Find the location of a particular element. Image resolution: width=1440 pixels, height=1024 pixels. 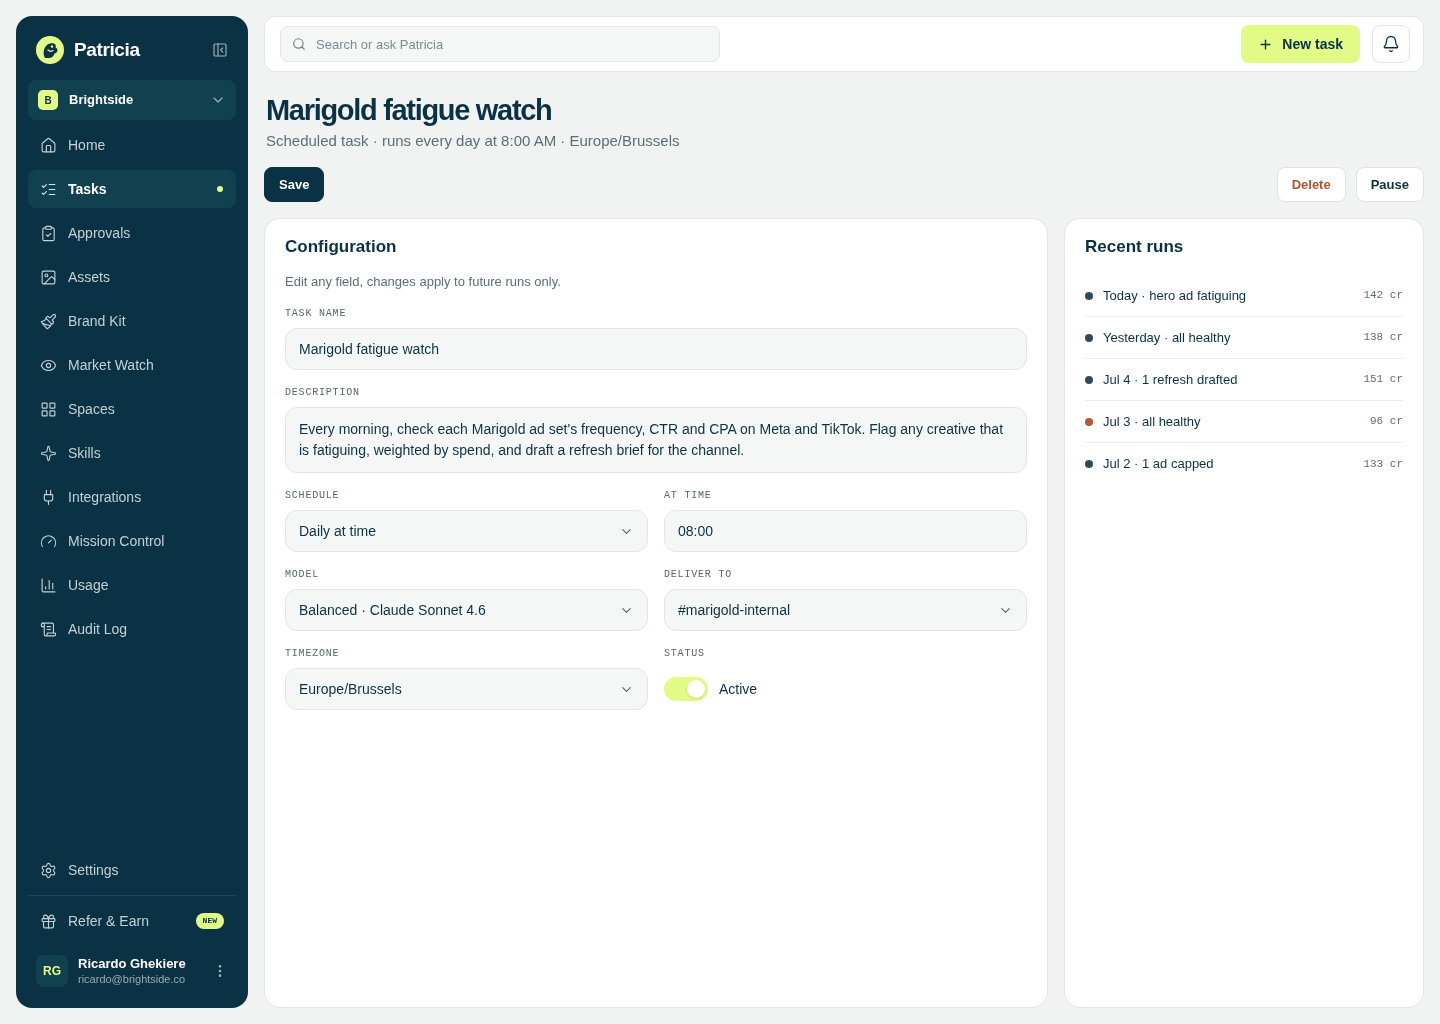

text-field: 08:00 is located at coordinates (845, 531).